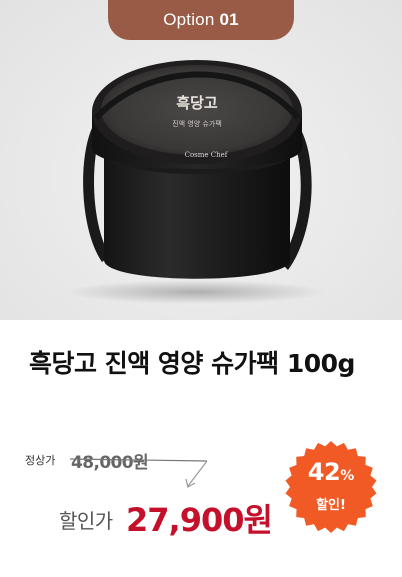 This screenshot has height=577, width=402. I want to click on discount-percent-value: 42, so click(324, 472).